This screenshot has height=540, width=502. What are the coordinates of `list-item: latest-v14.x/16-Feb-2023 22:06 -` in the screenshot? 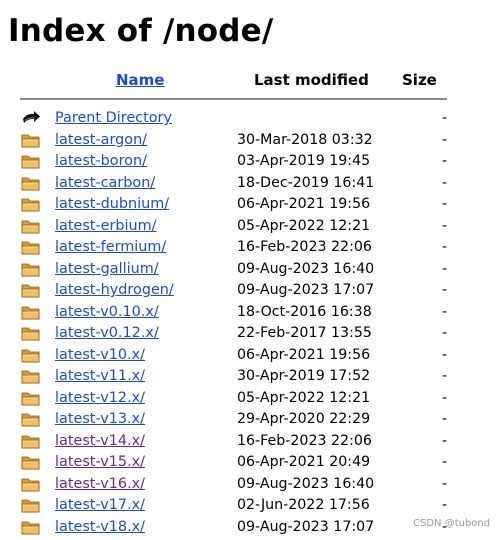 It's located at (251, 441).